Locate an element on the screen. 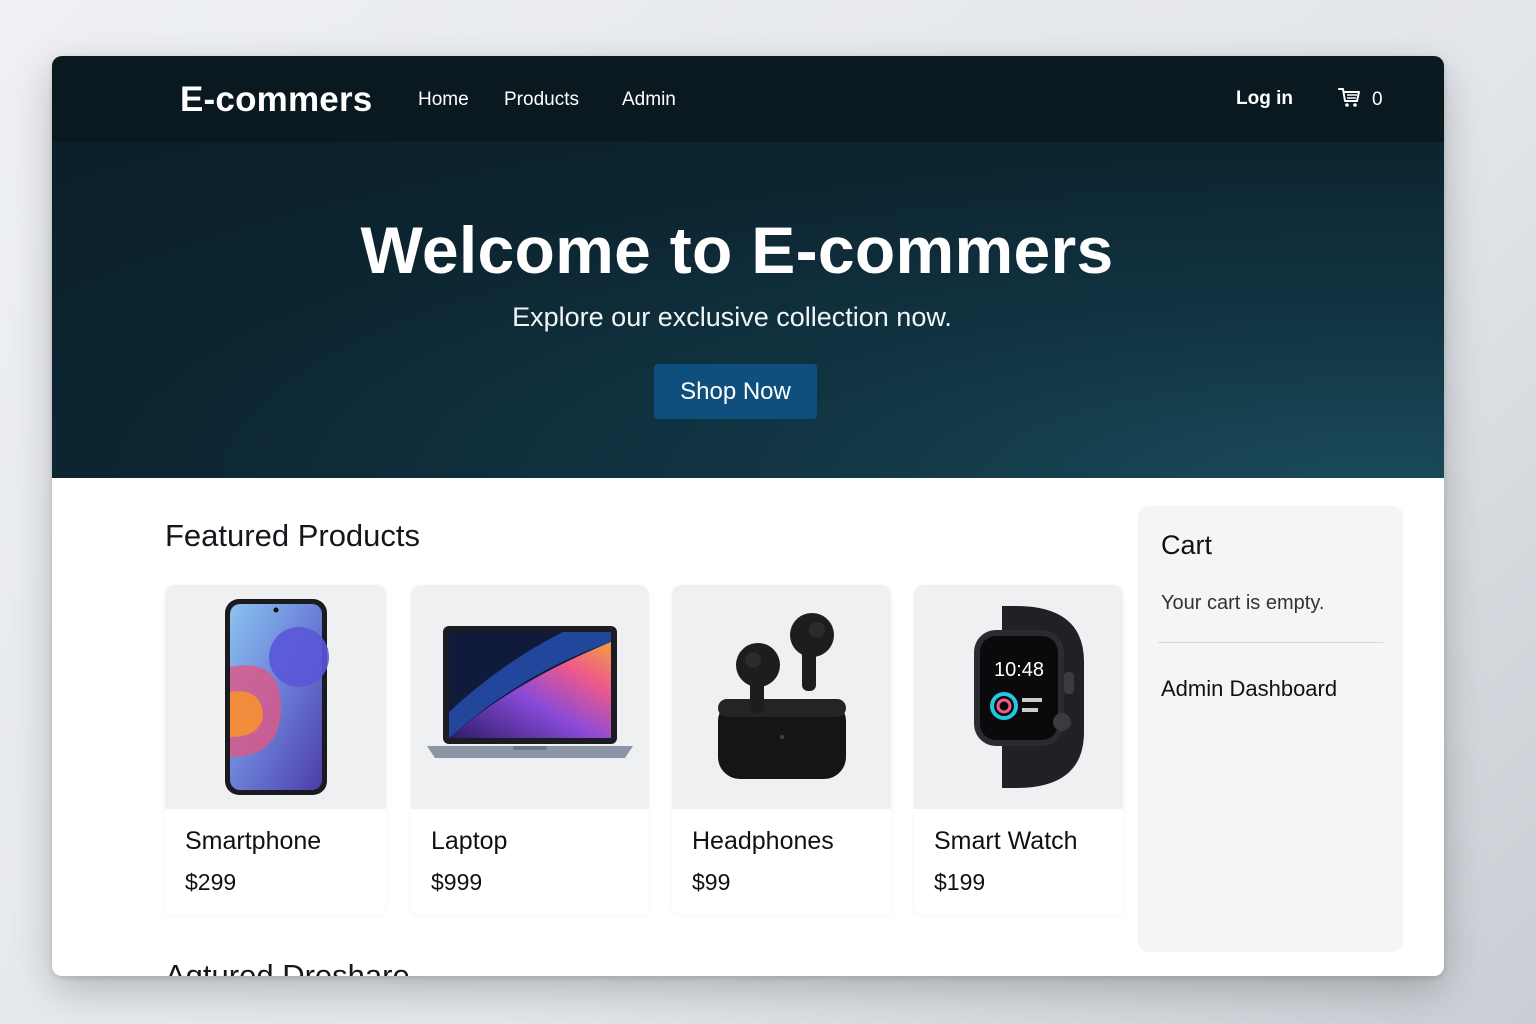  laptop-image is located at coordinates (530, 697).